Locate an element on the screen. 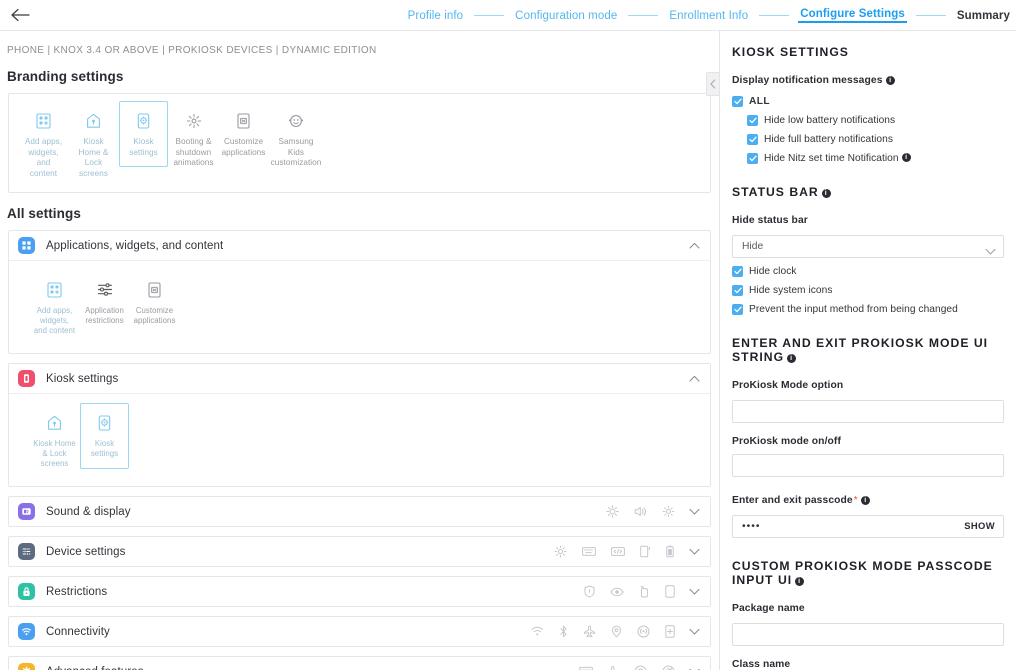 The width and height of the screenshot is (1016, 670). hide-status-bar-select-wrap: Hide is located at coordinates (868, 246).